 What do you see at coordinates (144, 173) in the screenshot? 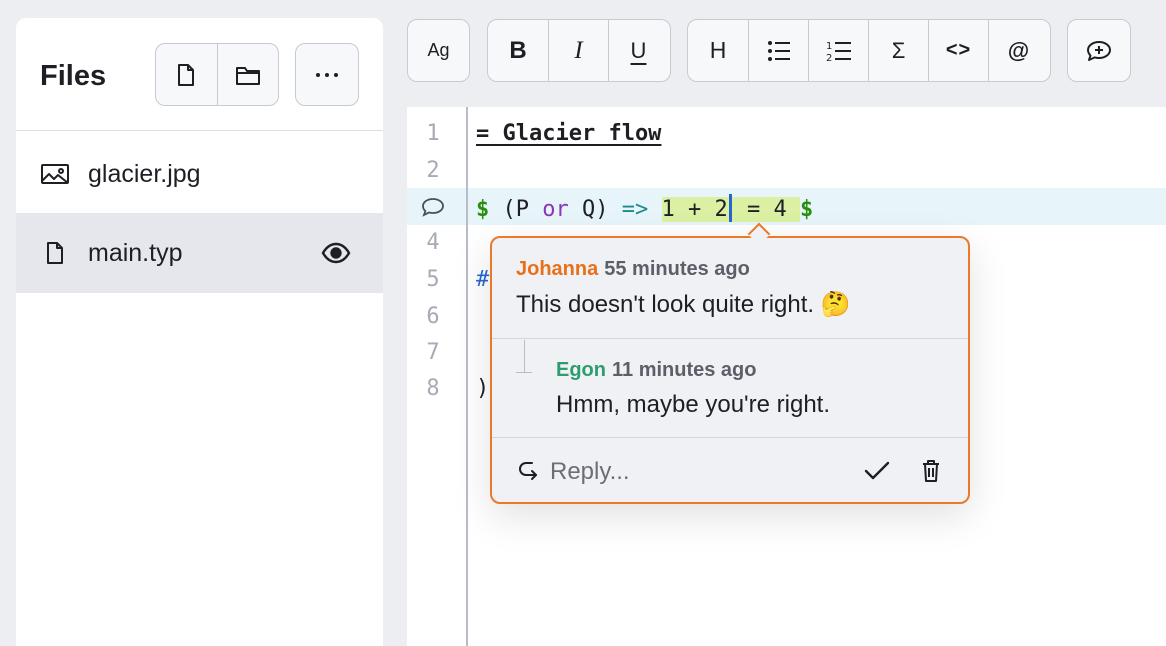
I see `file-name: glacier.jpg` at bounding box center [144, 173].